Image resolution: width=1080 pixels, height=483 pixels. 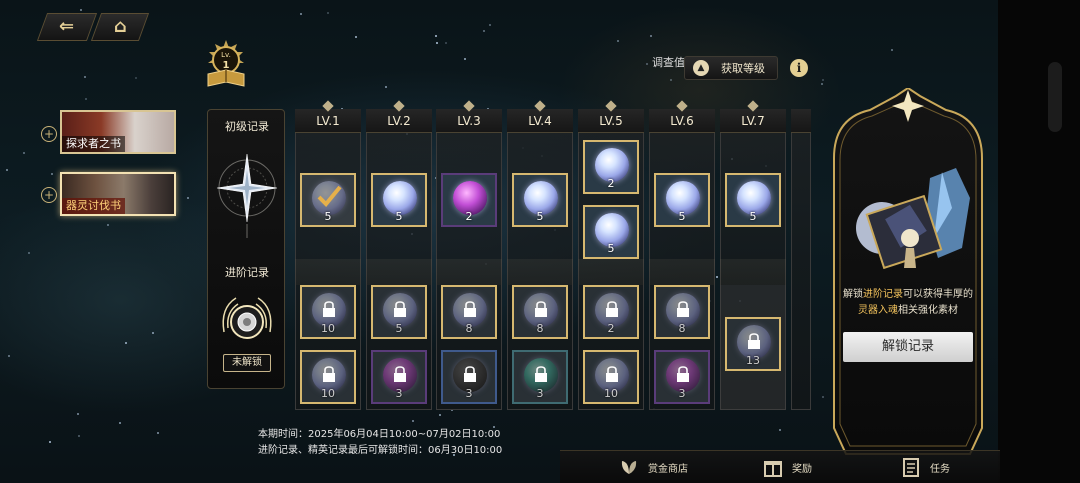 I want to click on desc-middle: 可以获得丰厚的, so click(x=938, y=294).